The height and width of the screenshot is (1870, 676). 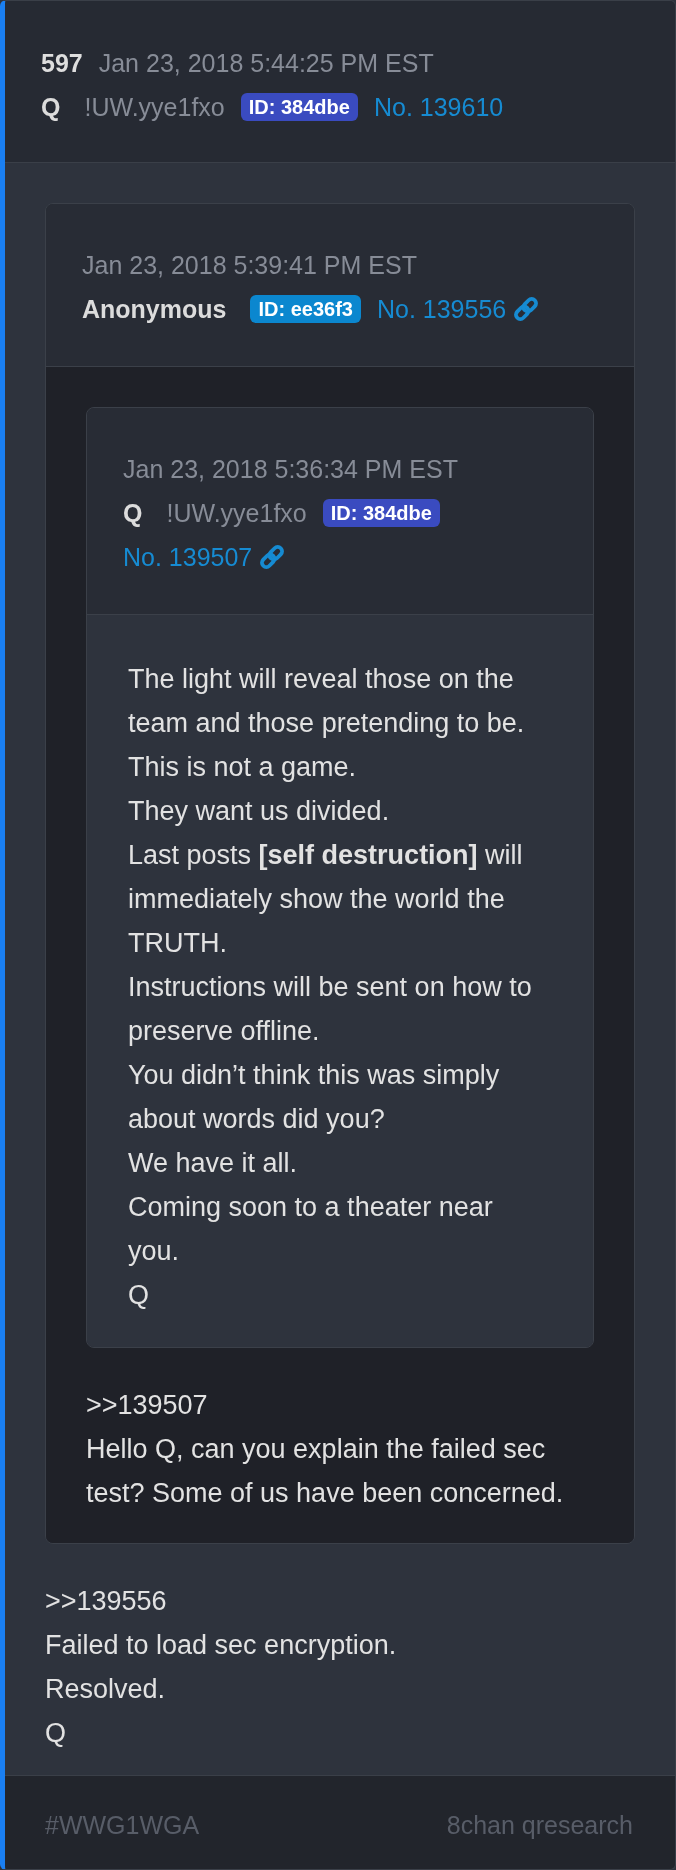 What do you see at coordinates (311, 1229) in the screenshot?
I see `post-text: Coming soon to a theater near you.` at bounding box center [311, 1229].